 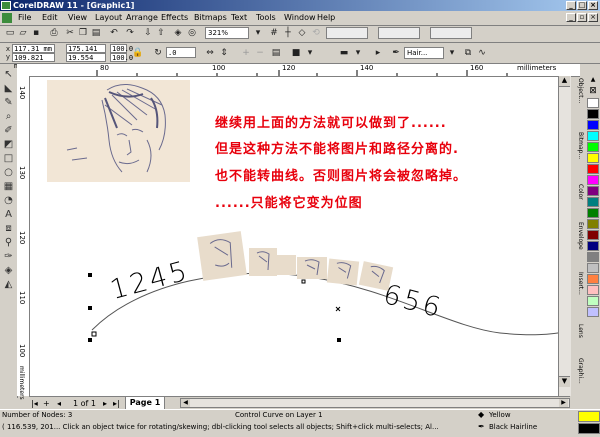 What do you see at coordinates (105, 403) in the screenshot?
I see `next-page-icon: ▸` at bounding box center [105, 403].